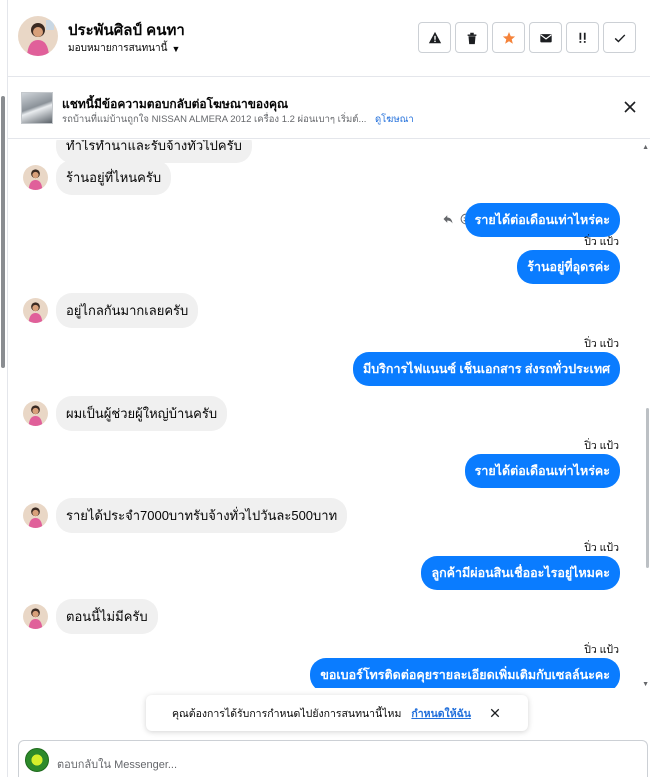 The height and width of the screenshot is (777, 650). Describe the element at coordinates (176, 48) in the screenshot. I see `caret-down-icon: ▼` at that location.